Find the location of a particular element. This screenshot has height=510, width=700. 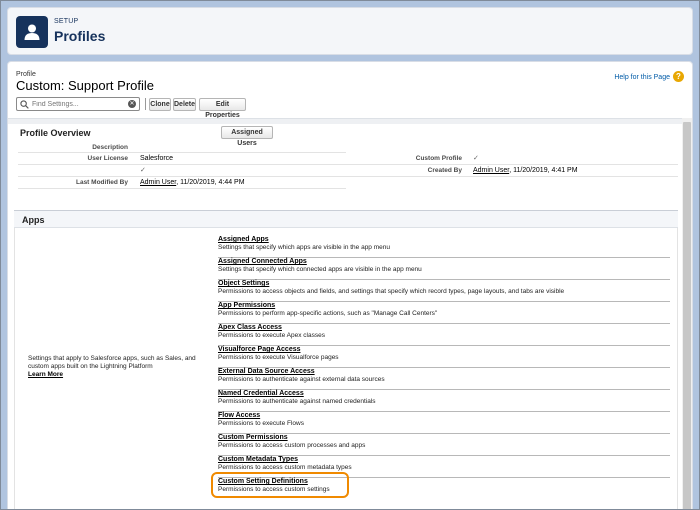

assigned-users-button: Assigned Users is located at coordinates (247, 136).